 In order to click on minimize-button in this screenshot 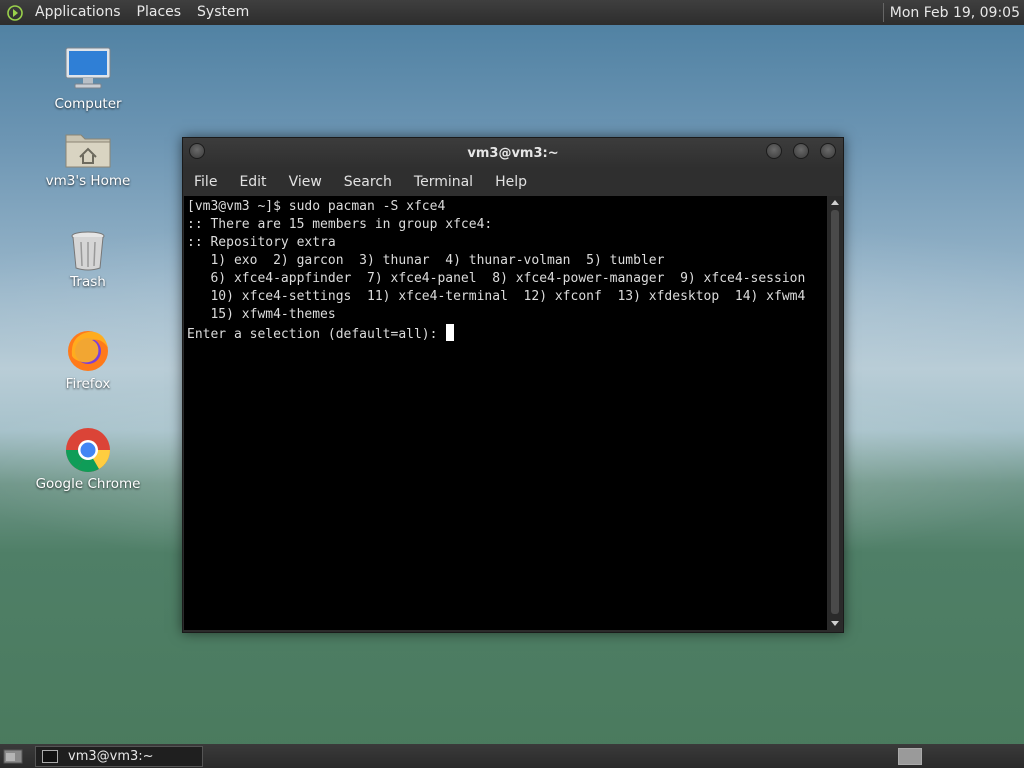, I will do `click(774, 151)`.